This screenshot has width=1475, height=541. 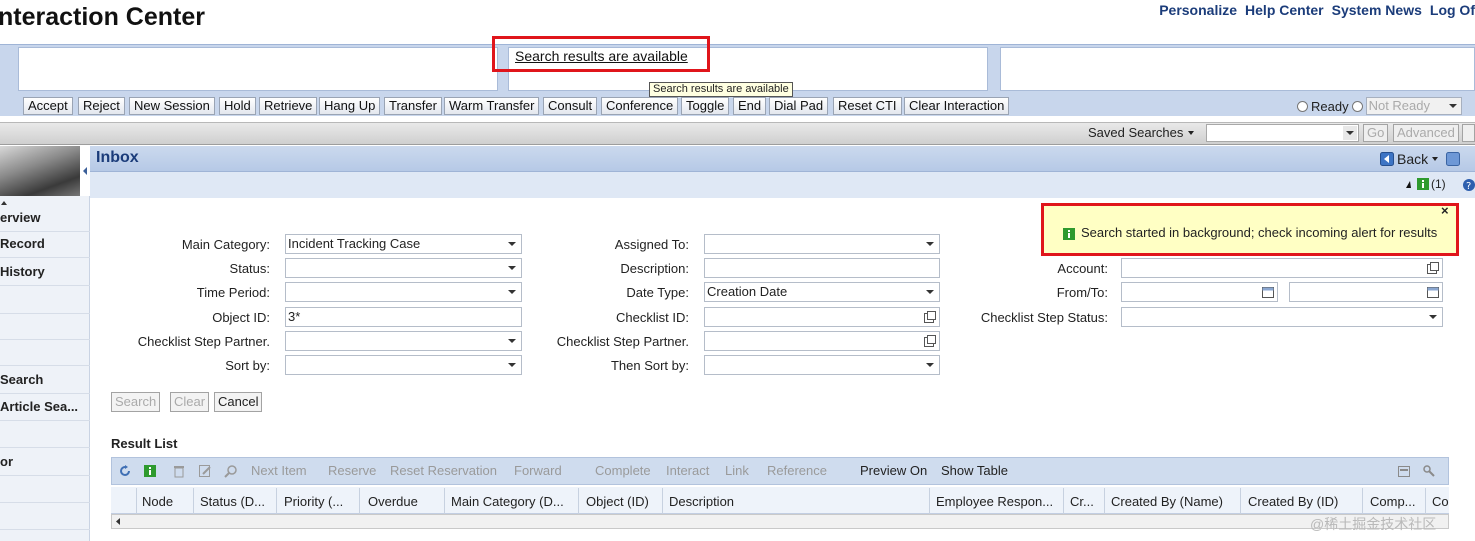 I want to click on delete-icon, so click(x=179, y=471).